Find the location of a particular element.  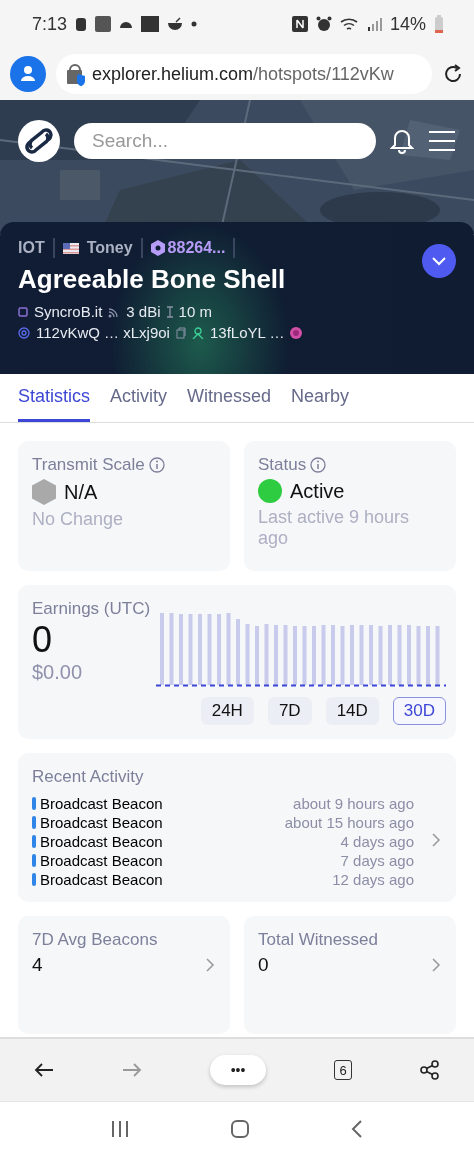

share-icon is located at coordinates (430, 1070).